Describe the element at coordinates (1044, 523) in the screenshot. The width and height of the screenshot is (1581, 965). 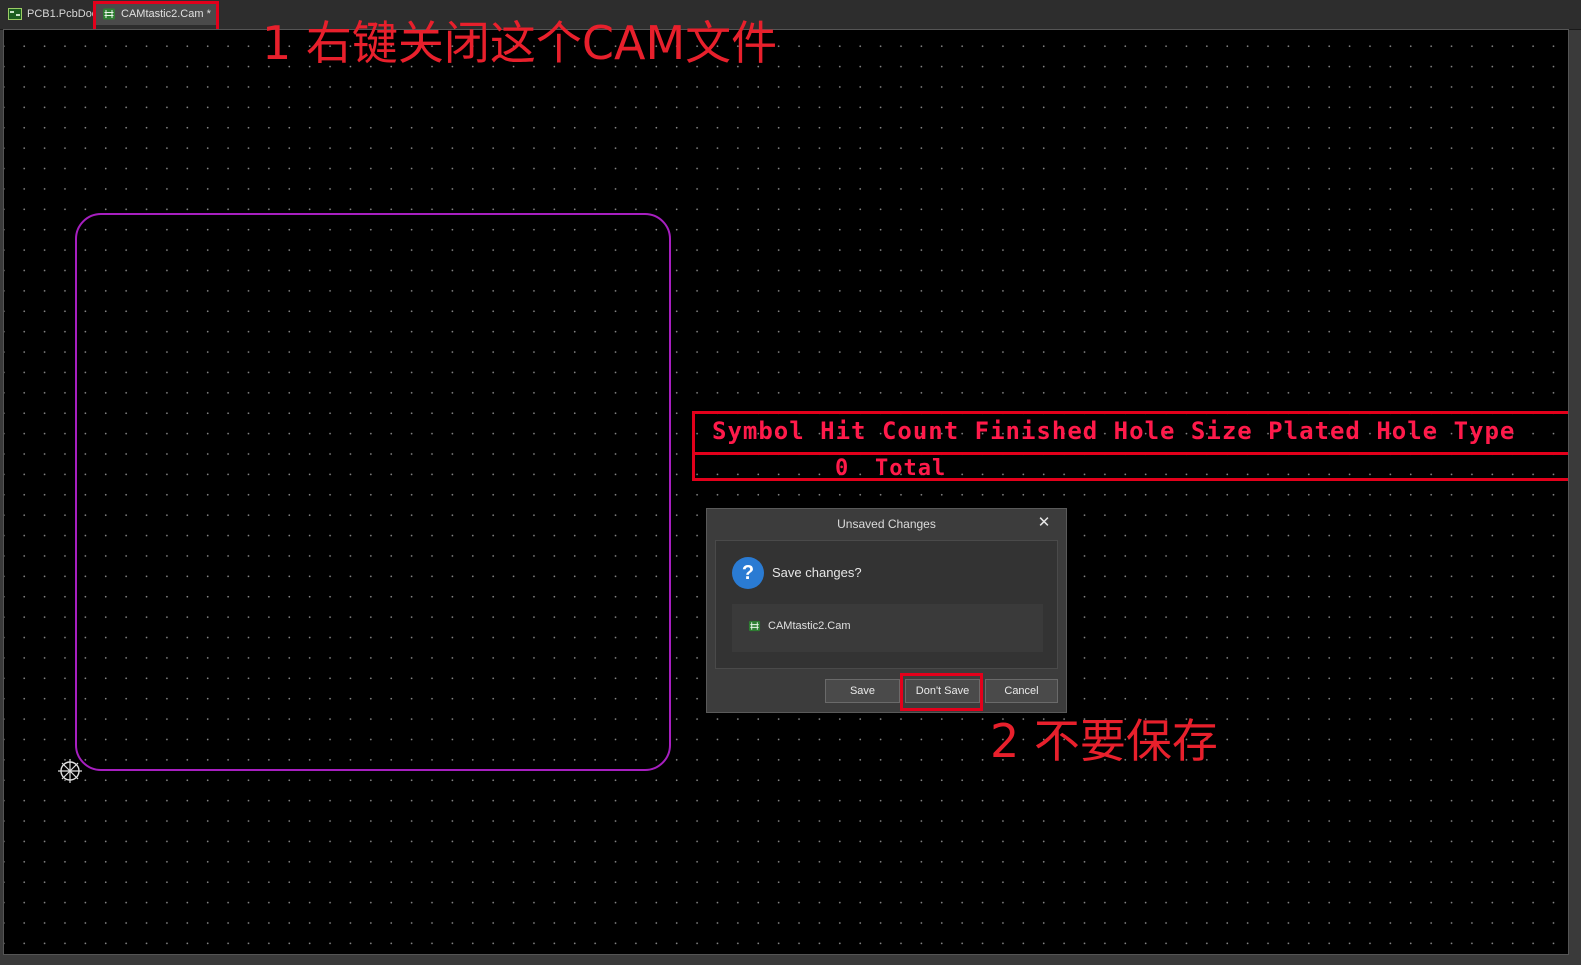
I see `close-icon: ✕` at that location.